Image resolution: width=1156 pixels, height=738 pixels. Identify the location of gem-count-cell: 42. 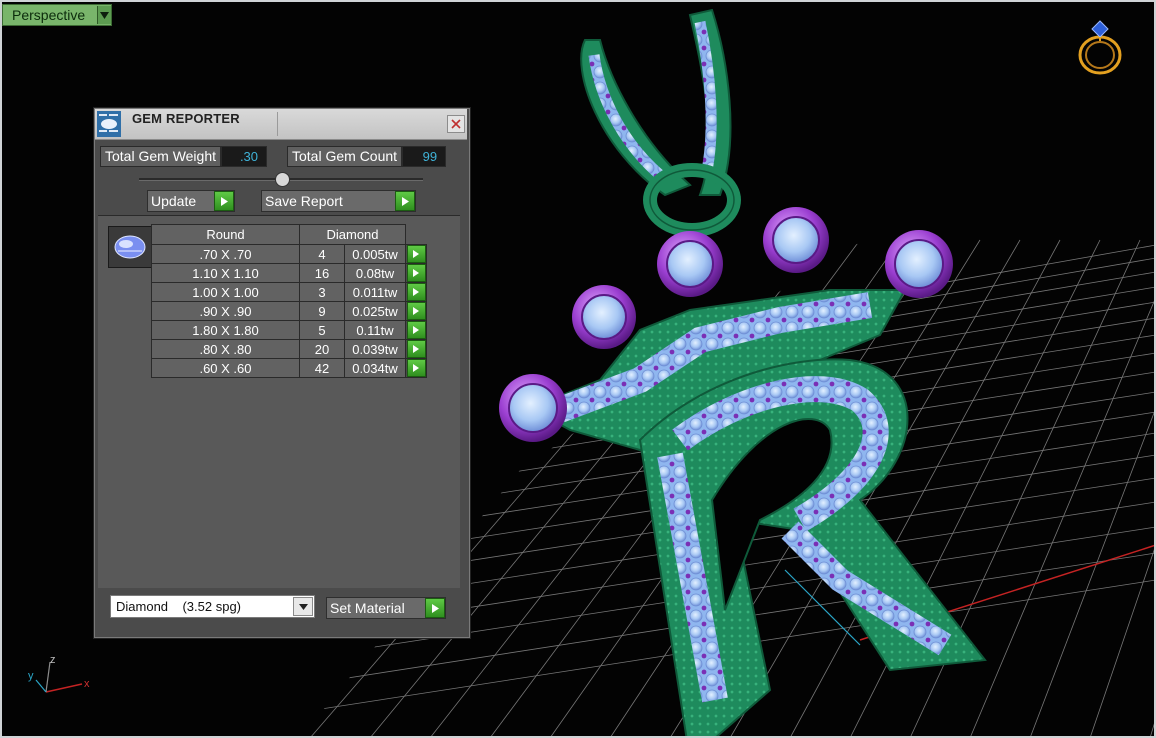
(322, 368).